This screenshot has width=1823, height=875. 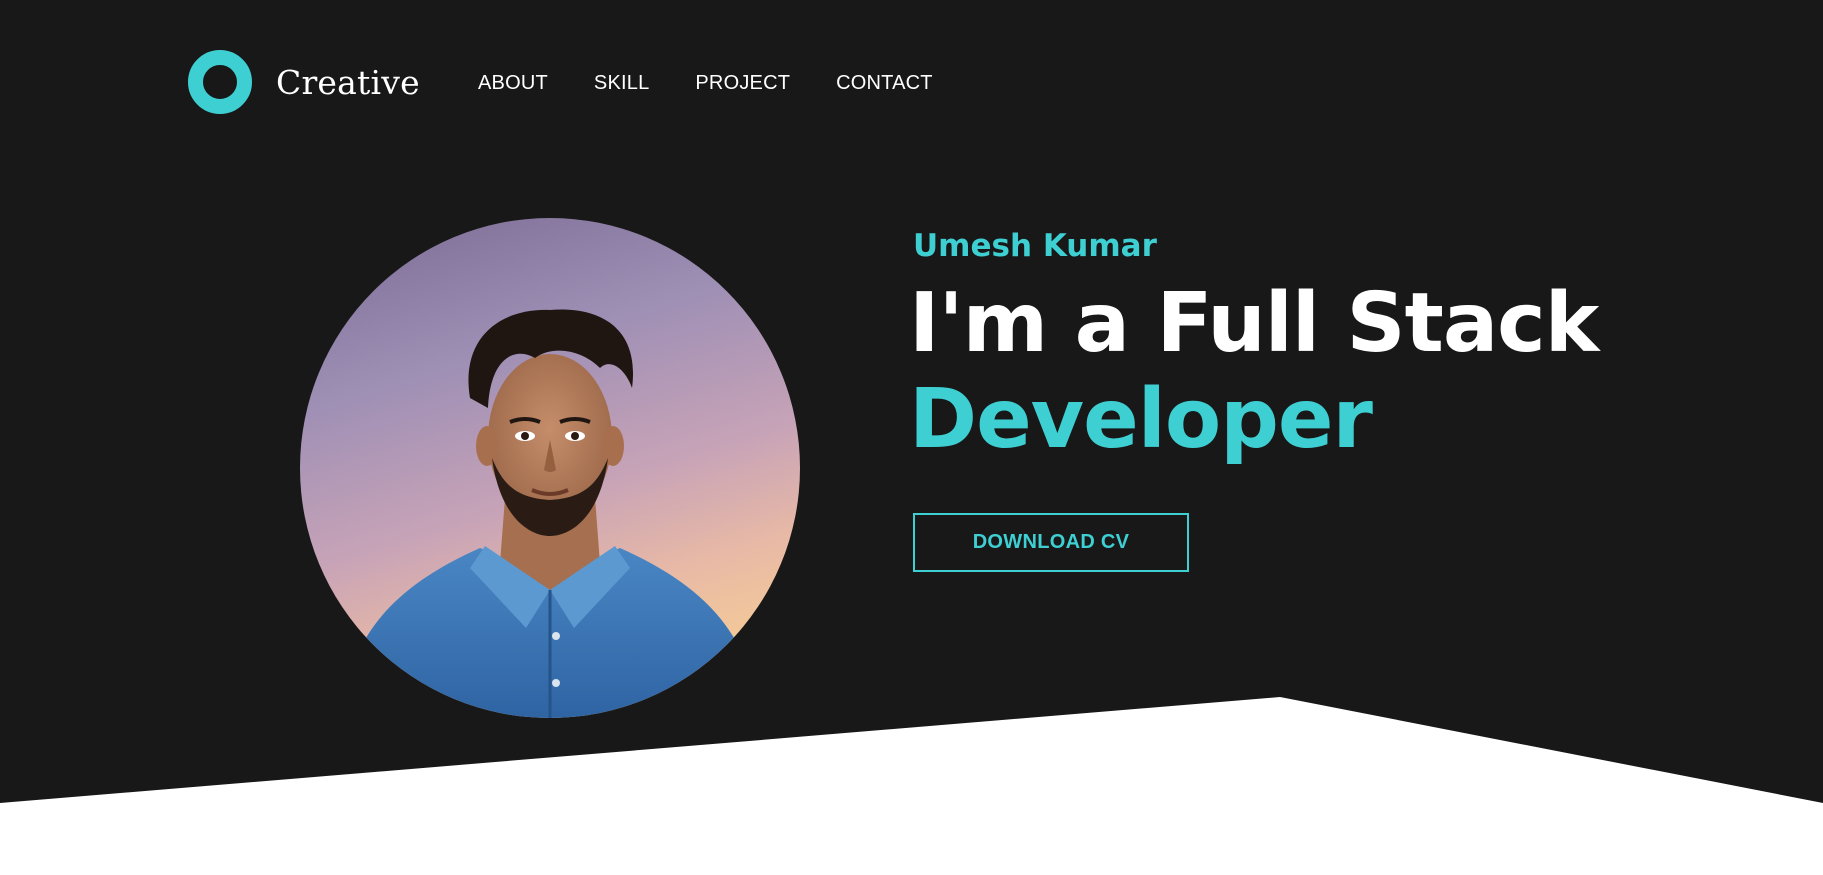 I want to click on nav-item-about: ABOUT, so click(x=513, y=83).